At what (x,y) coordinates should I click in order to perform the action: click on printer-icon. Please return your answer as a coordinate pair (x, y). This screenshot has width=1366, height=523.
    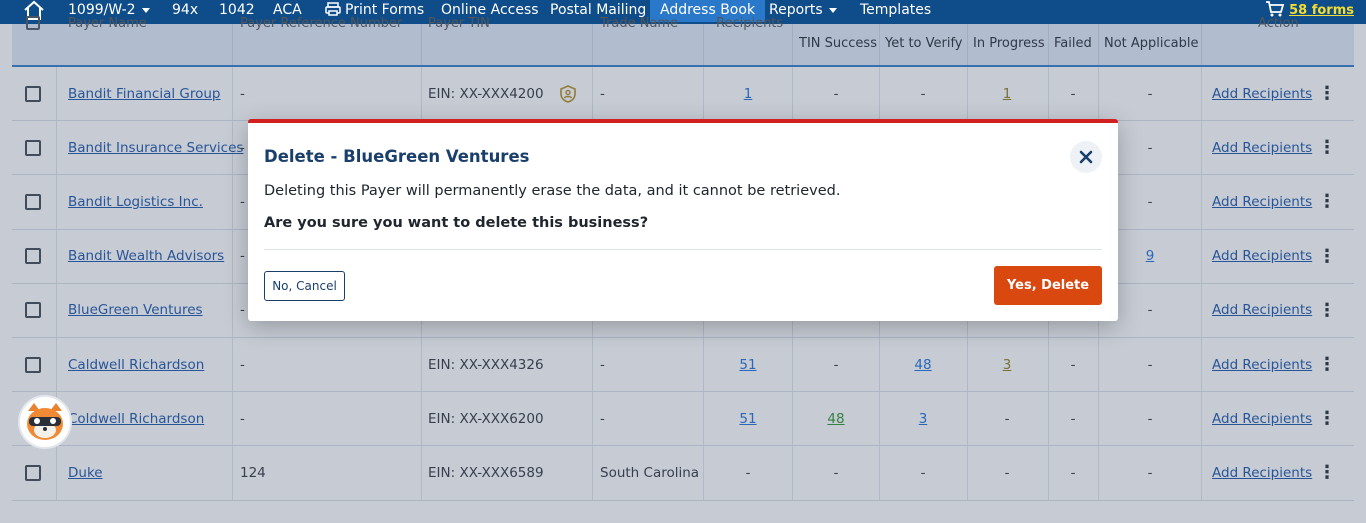
    Looking at the image, I should click on (333, 9).